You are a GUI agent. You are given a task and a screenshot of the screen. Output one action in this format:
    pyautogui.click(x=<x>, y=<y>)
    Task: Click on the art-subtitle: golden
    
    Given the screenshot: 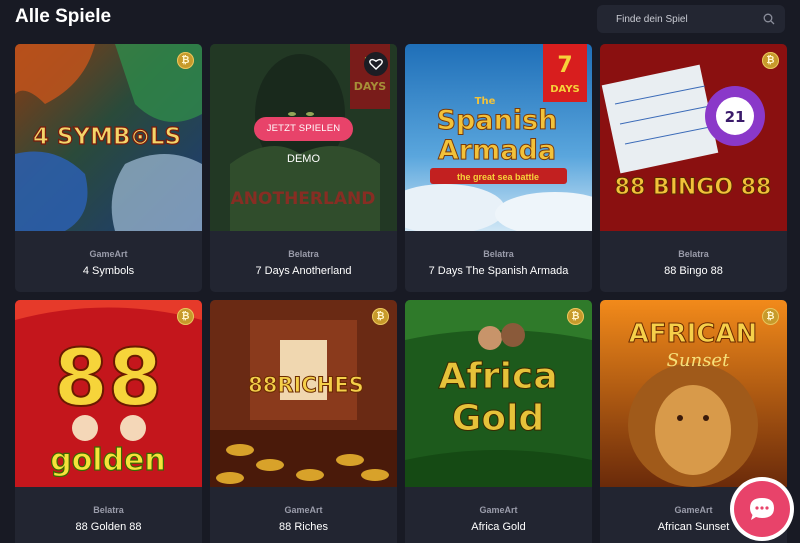 What is the action you would take?
    pyautogui.click(x=108, y=460)
    